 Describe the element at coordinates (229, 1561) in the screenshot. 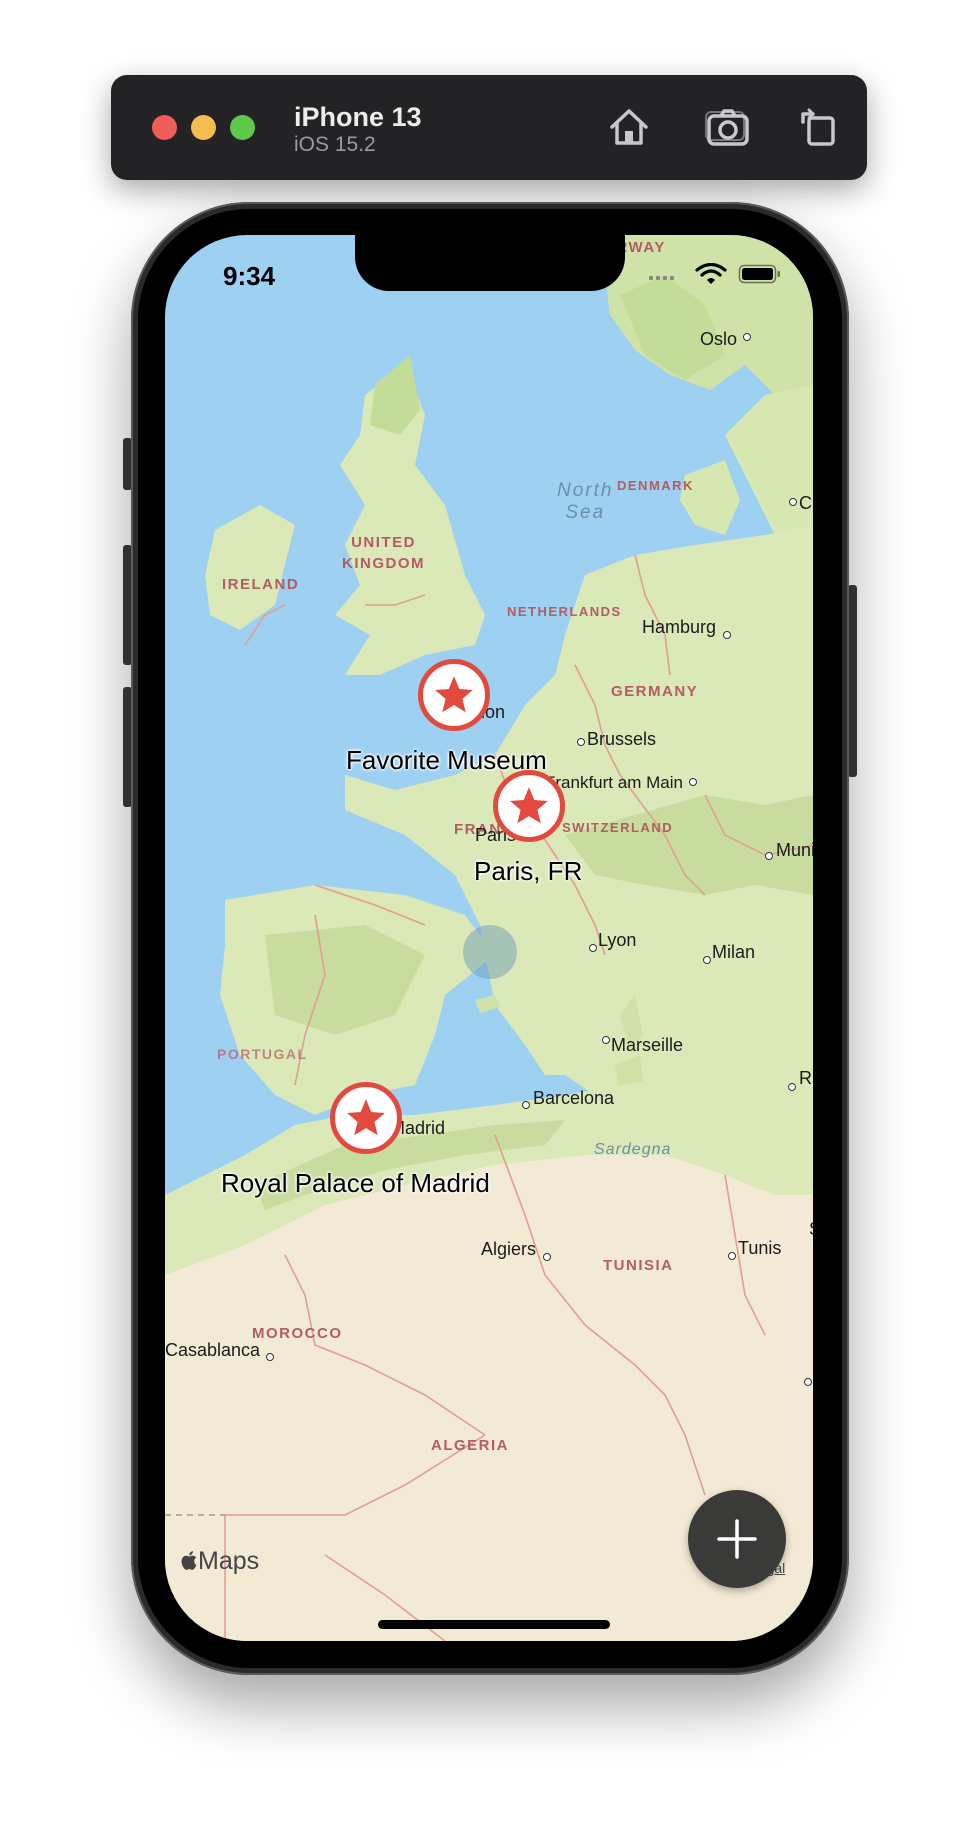

I see `maps-wordmark: Maps` at that location.